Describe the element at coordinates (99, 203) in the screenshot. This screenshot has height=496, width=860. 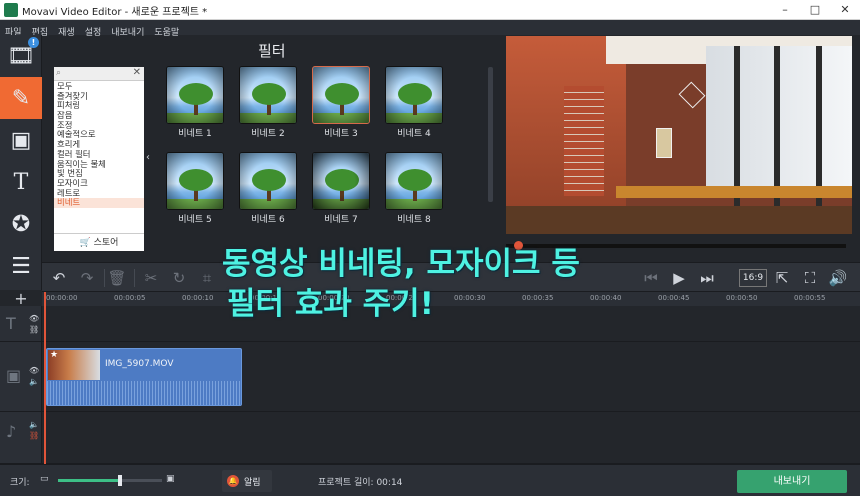
I see `category-vignette: 비네트` at that location.